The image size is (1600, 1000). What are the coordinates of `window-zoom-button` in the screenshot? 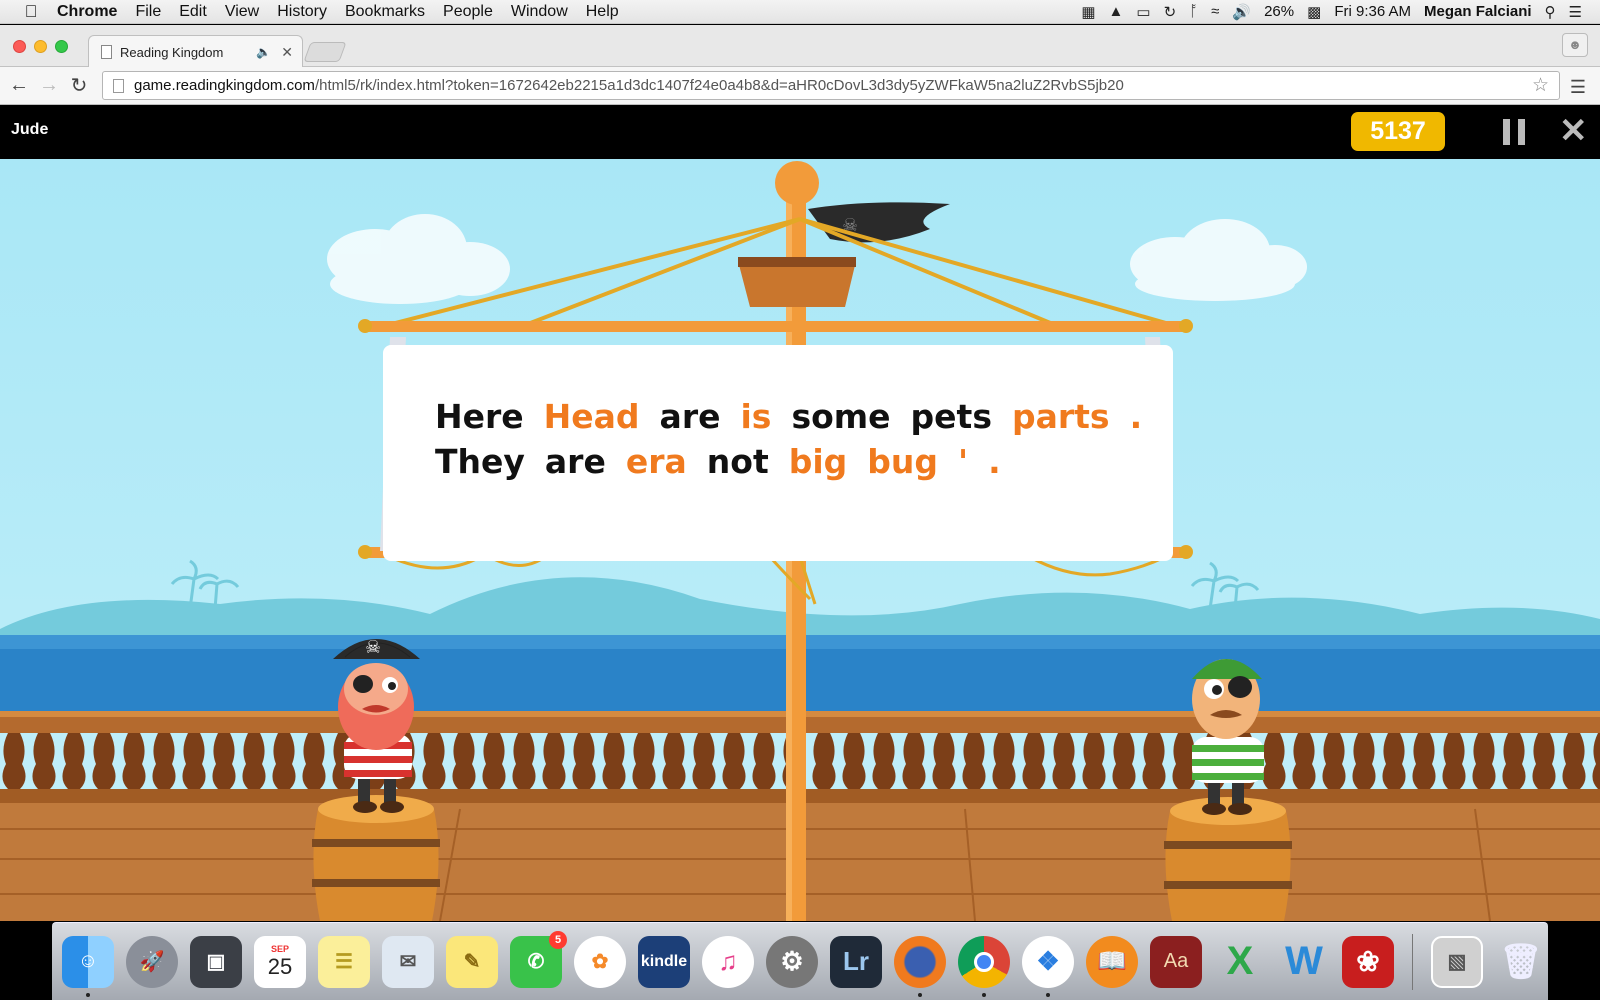 It's located at (61, 46).